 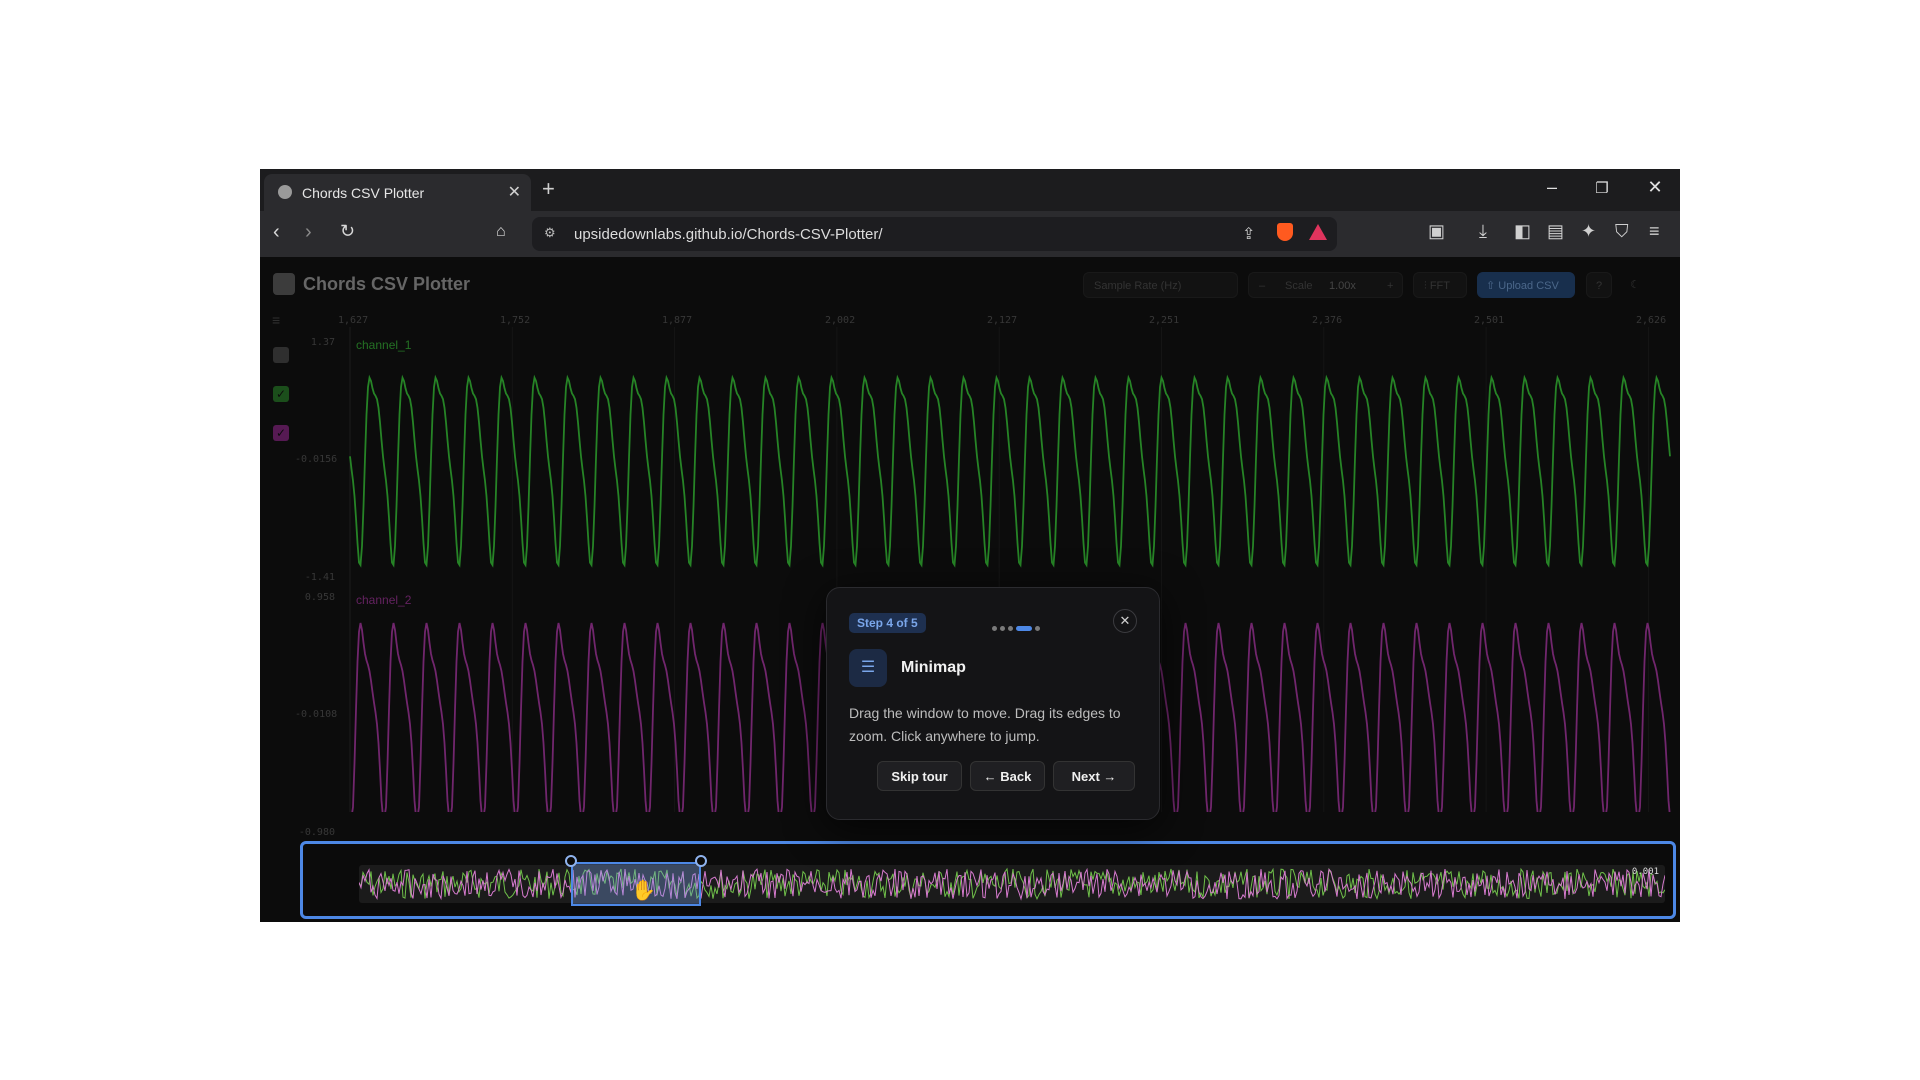 What do you see at coordinates (501, 232) in the screenshot?
I see `bookmark-icon: ⌂` at bounding box center [501, 232].